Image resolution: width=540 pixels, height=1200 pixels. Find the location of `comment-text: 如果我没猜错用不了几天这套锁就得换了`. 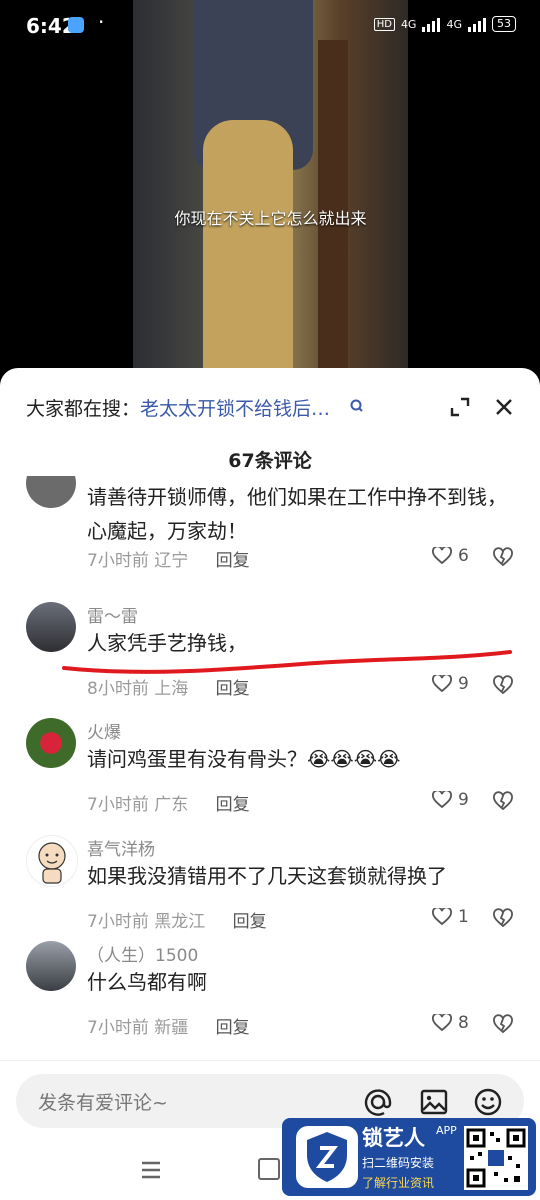

comment-text: 如果我没猜错用不了几天这套锁就得换了 is located at coordinates (267, 876).